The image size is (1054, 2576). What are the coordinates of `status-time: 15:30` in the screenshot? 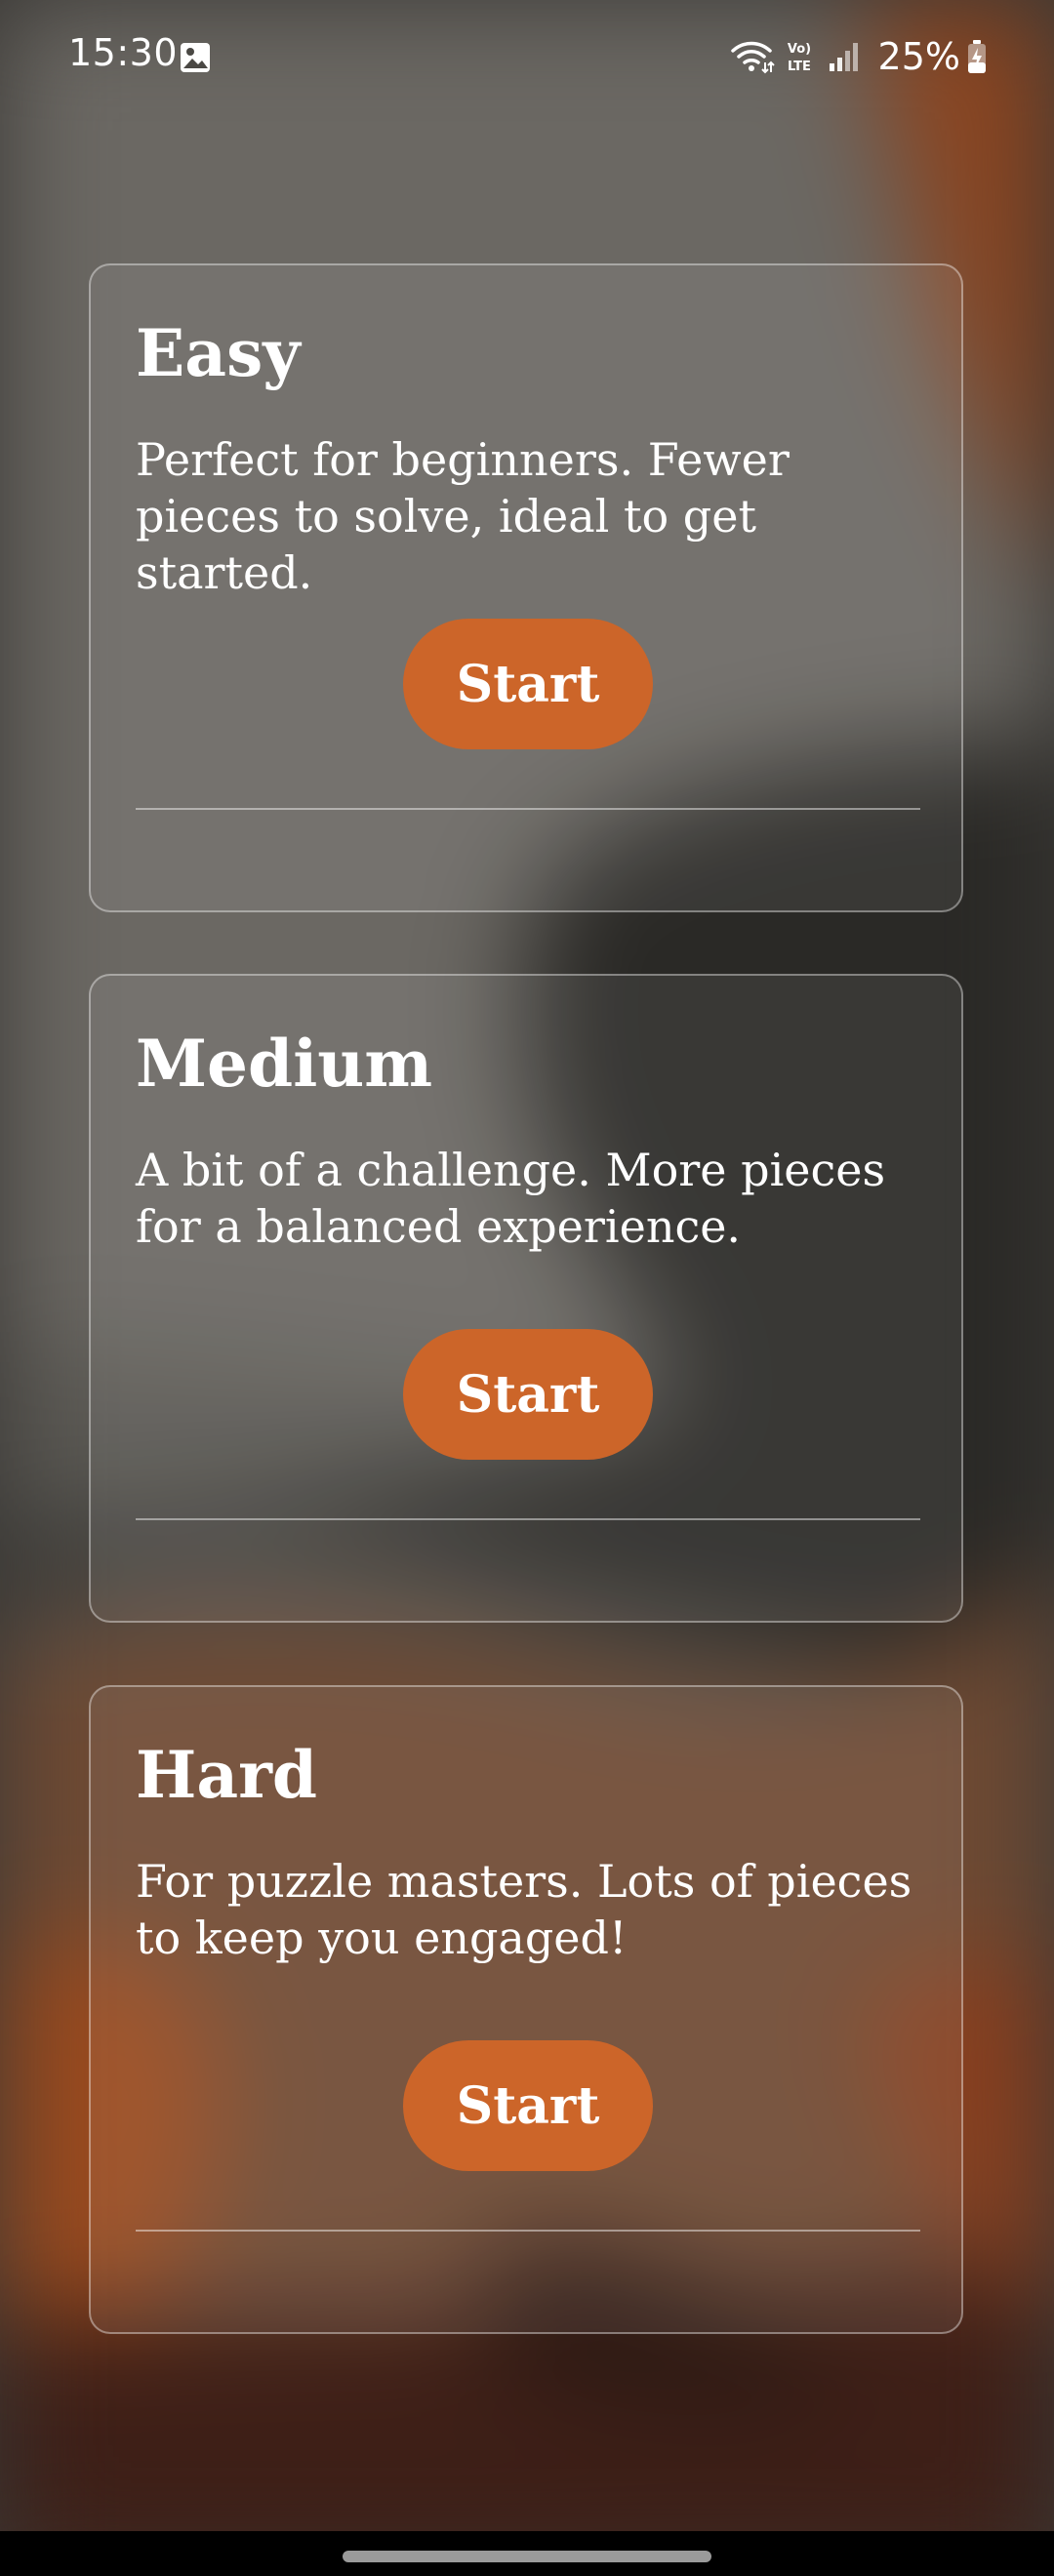 It's located at (123, 52).